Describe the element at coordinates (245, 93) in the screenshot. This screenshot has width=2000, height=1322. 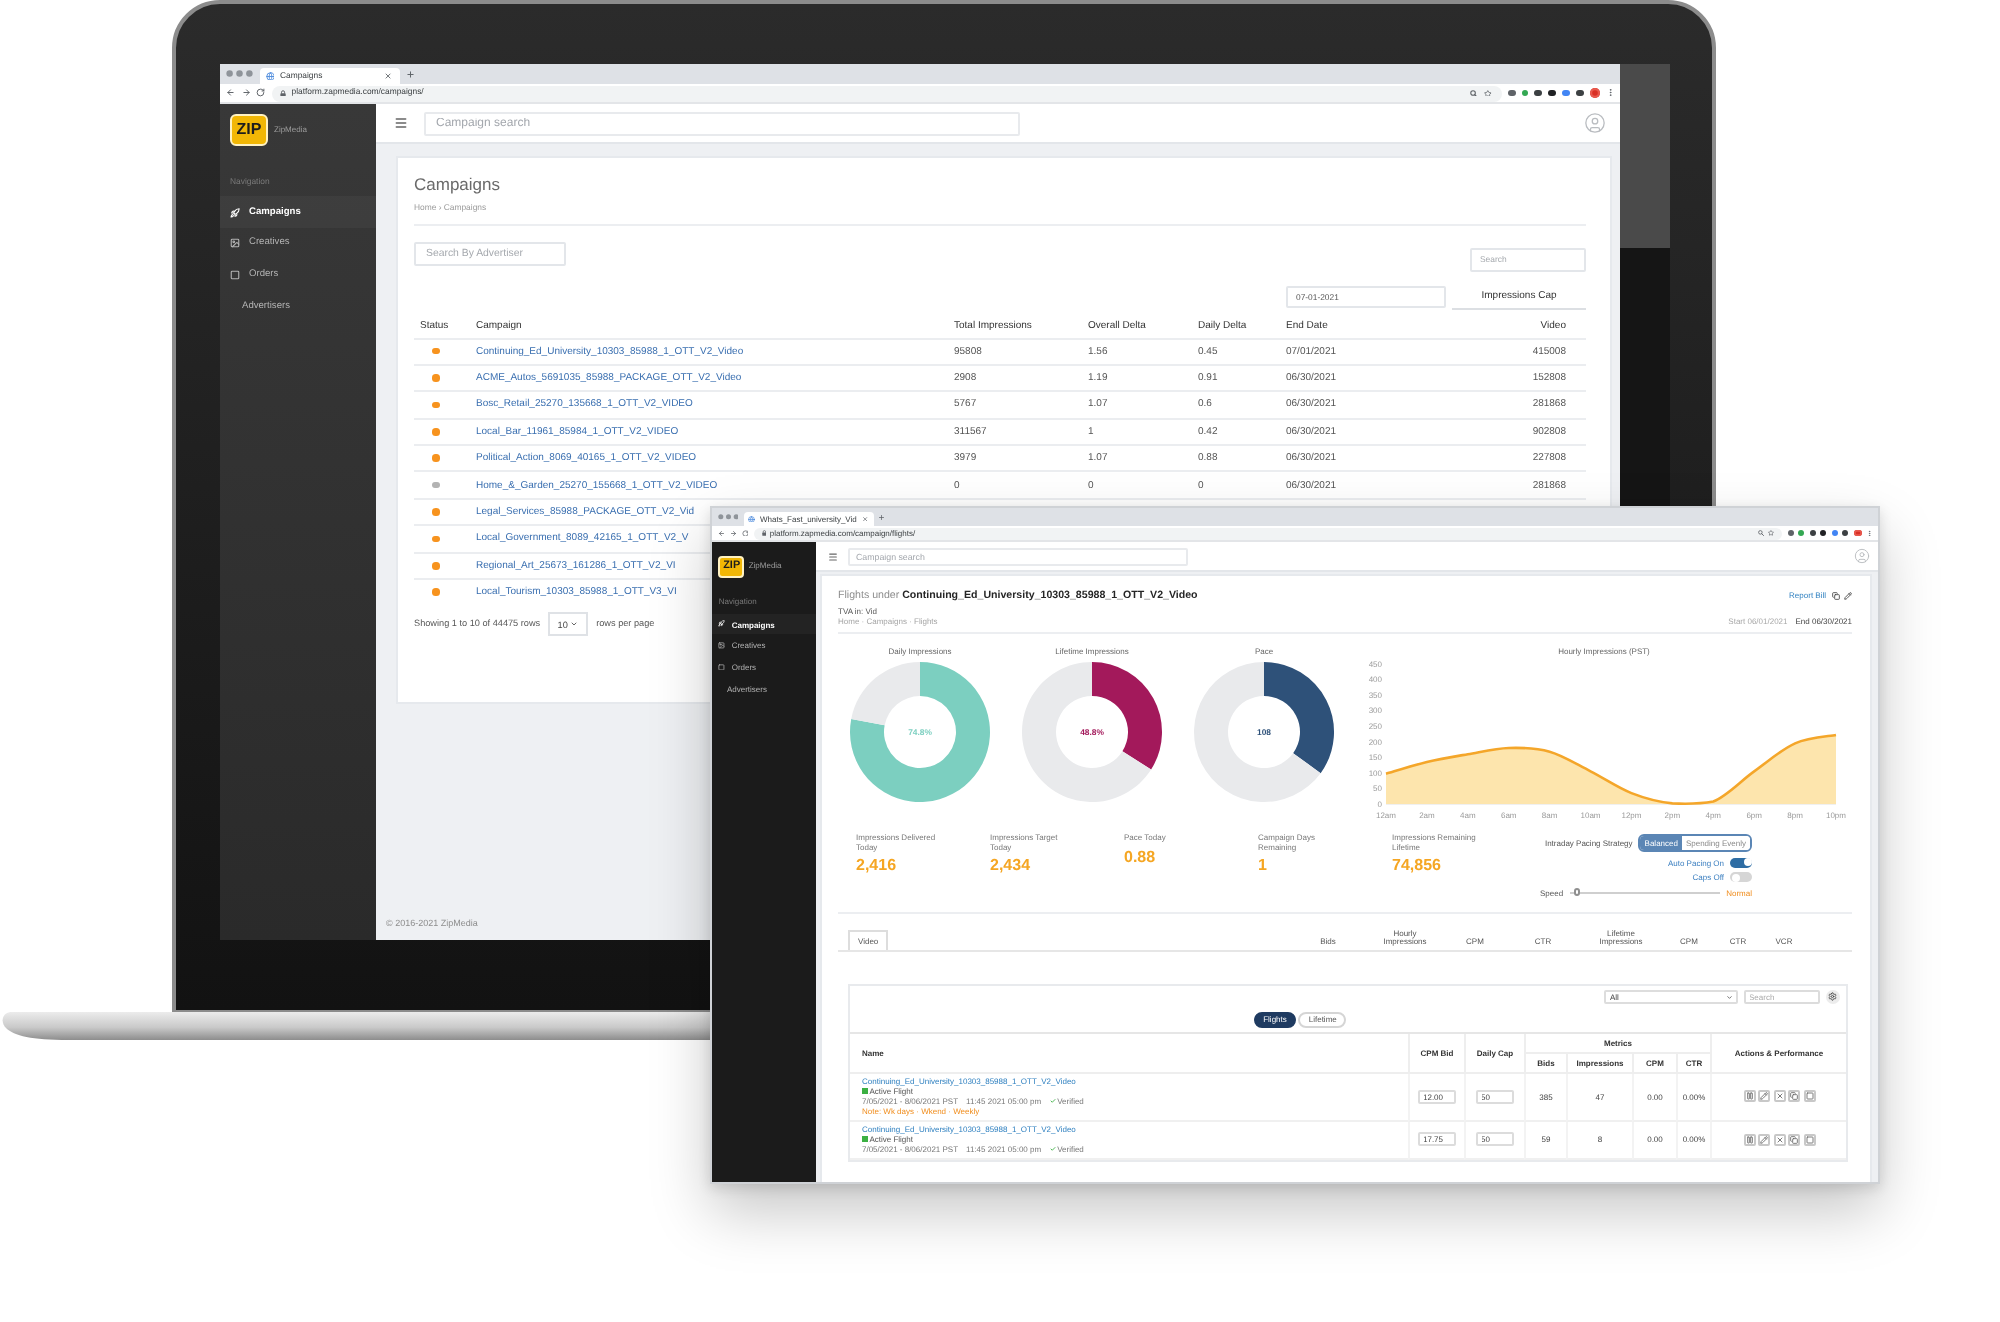
I see `forward-icon` at that location.